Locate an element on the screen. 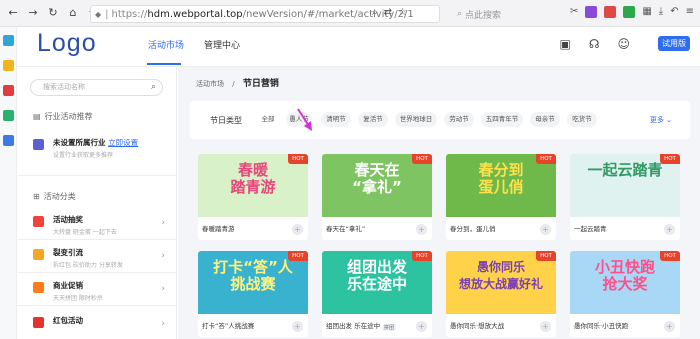  grid-icon: ▦ is located at coordinates (646, 12).